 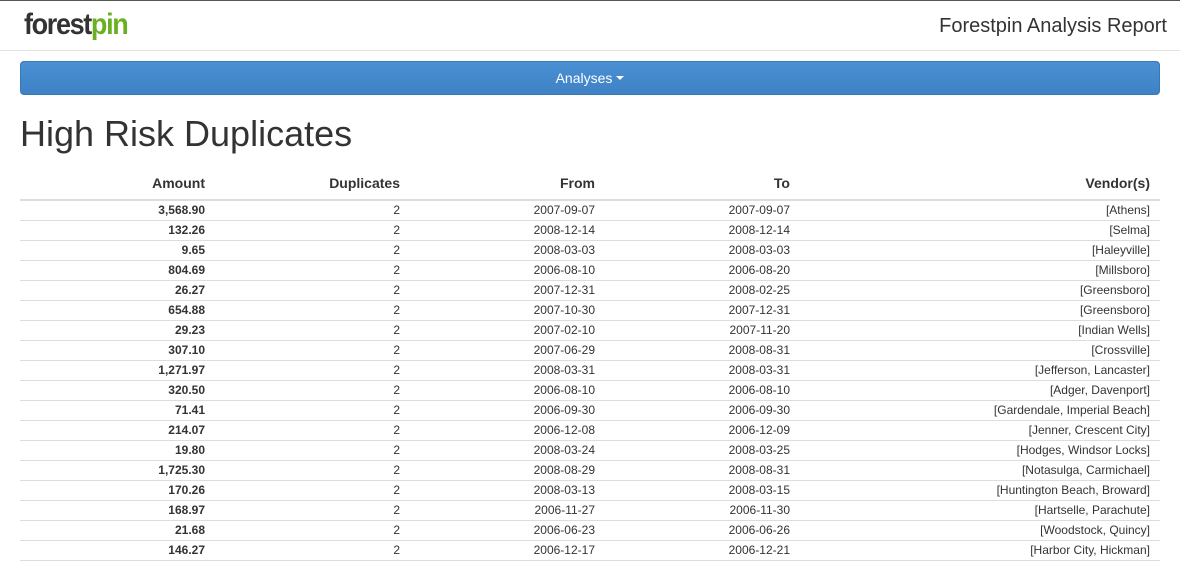 I want to click on cell-to: 2006-08-20, so click(x=702, y=270).